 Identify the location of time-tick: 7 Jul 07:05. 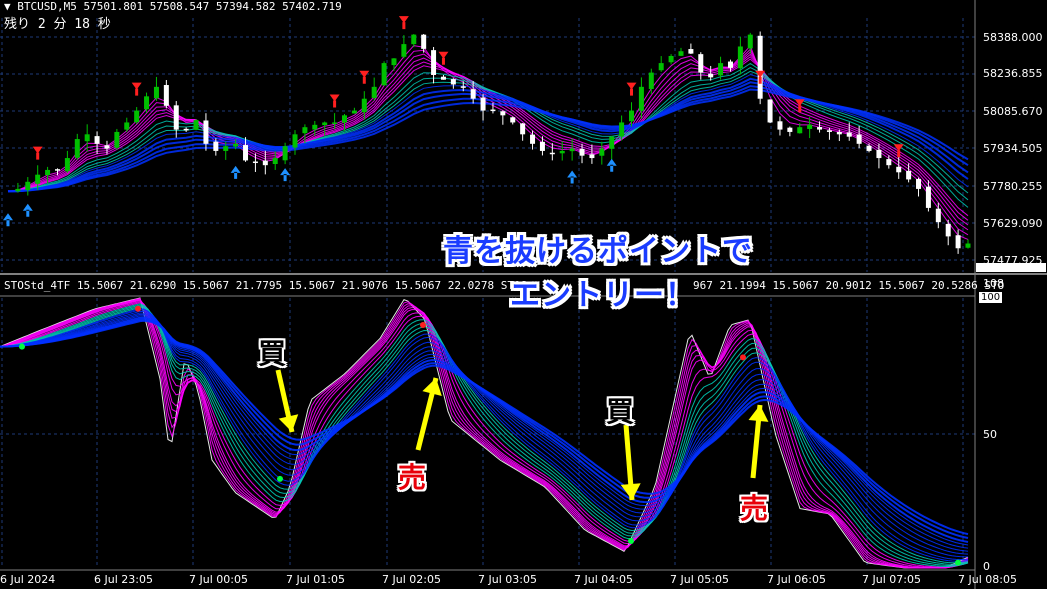
(891, 579).